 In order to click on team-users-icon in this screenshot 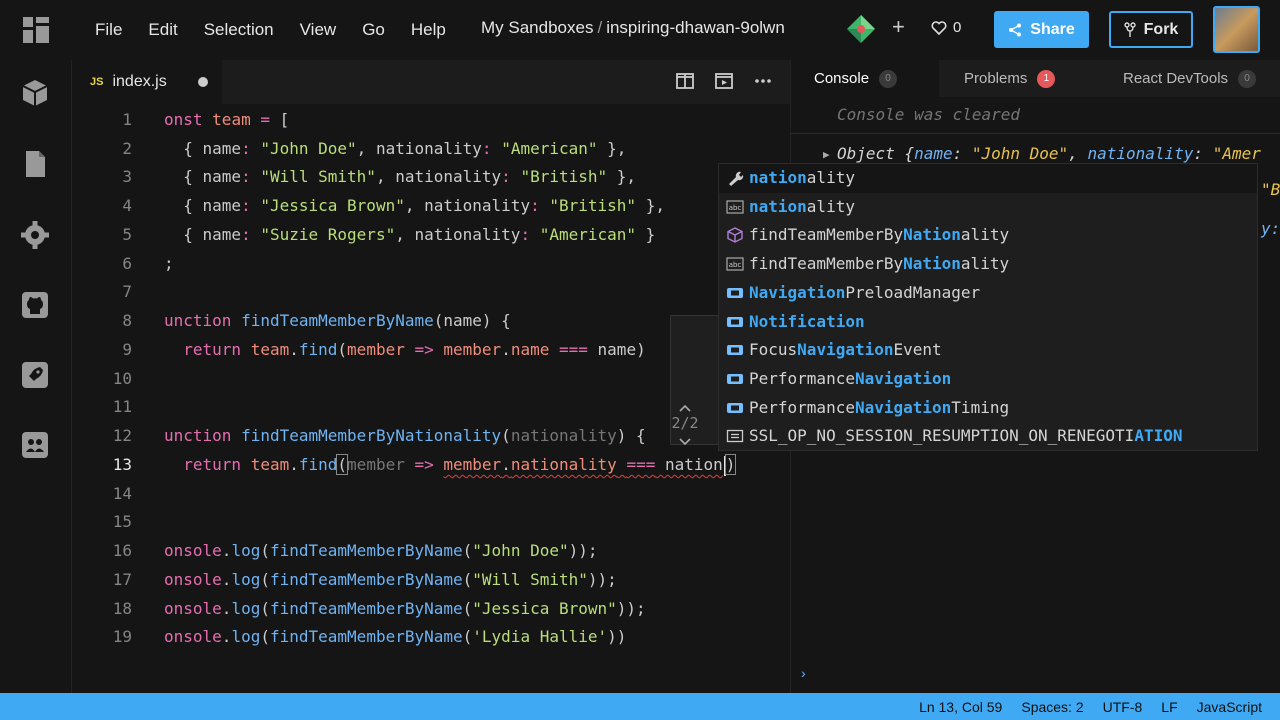, I will do `click(35, 445)`.